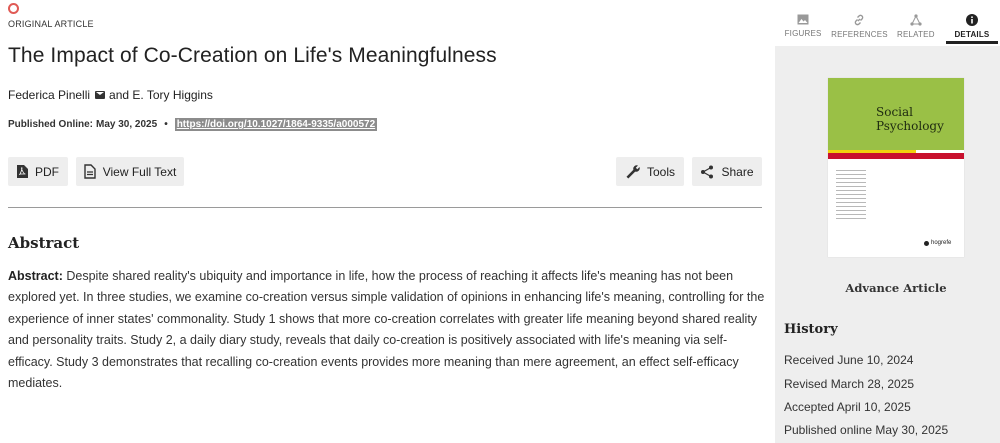 The height and width of the screenshot is (443, 1000). What do you see at coordinates (894, 112) in the screenshot?
I see `cover-title-line: Social` at bounding box center [894, 112].